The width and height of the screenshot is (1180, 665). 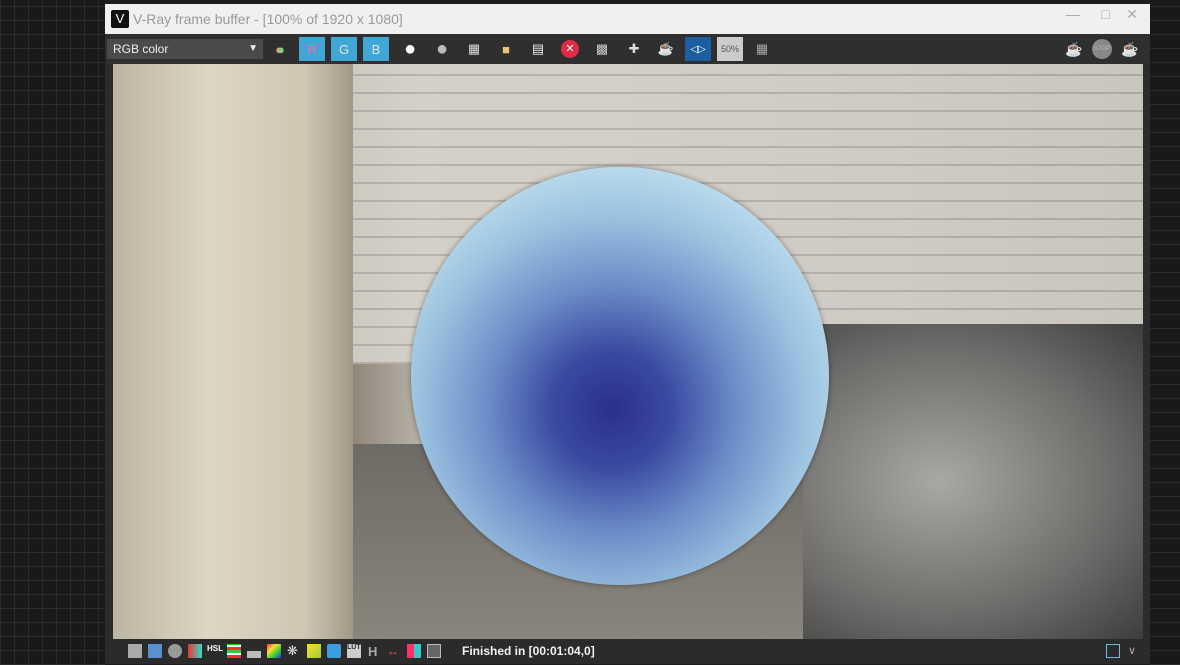 What do you see at coordinates (506, 49) in the screenshot?
I see `open-folder-icon: ■` at bounding box center [506, 49].